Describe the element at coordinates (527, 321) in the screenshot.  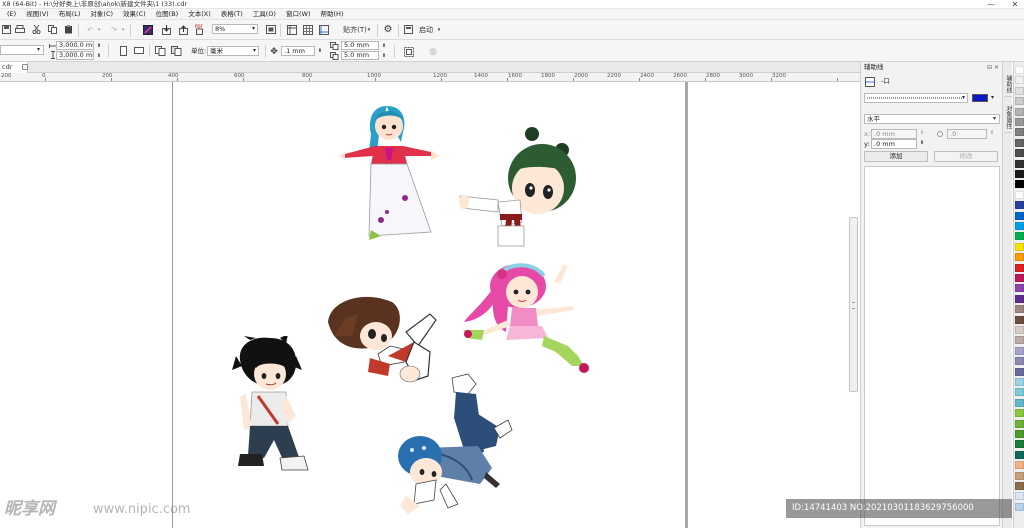
I see `pink-hair-girl-illustration` at that location.